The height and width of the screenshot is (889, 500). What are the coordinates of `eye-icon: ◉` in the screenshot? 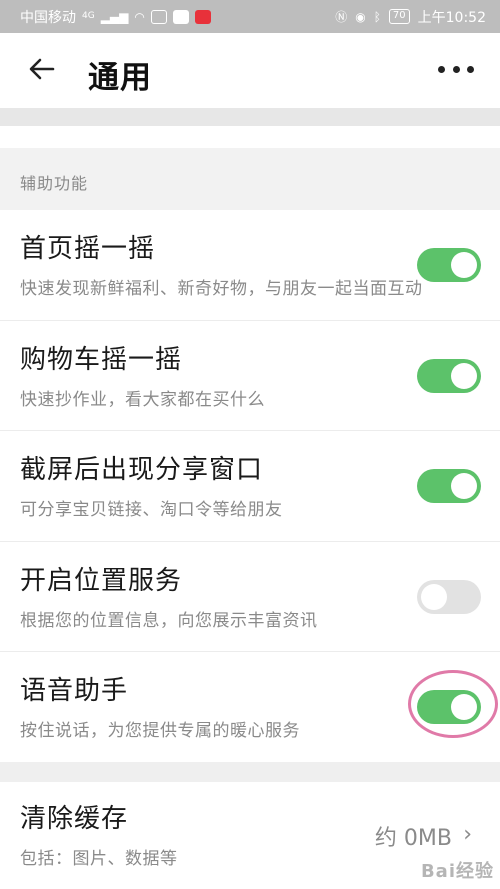 It's located at (360, 16).